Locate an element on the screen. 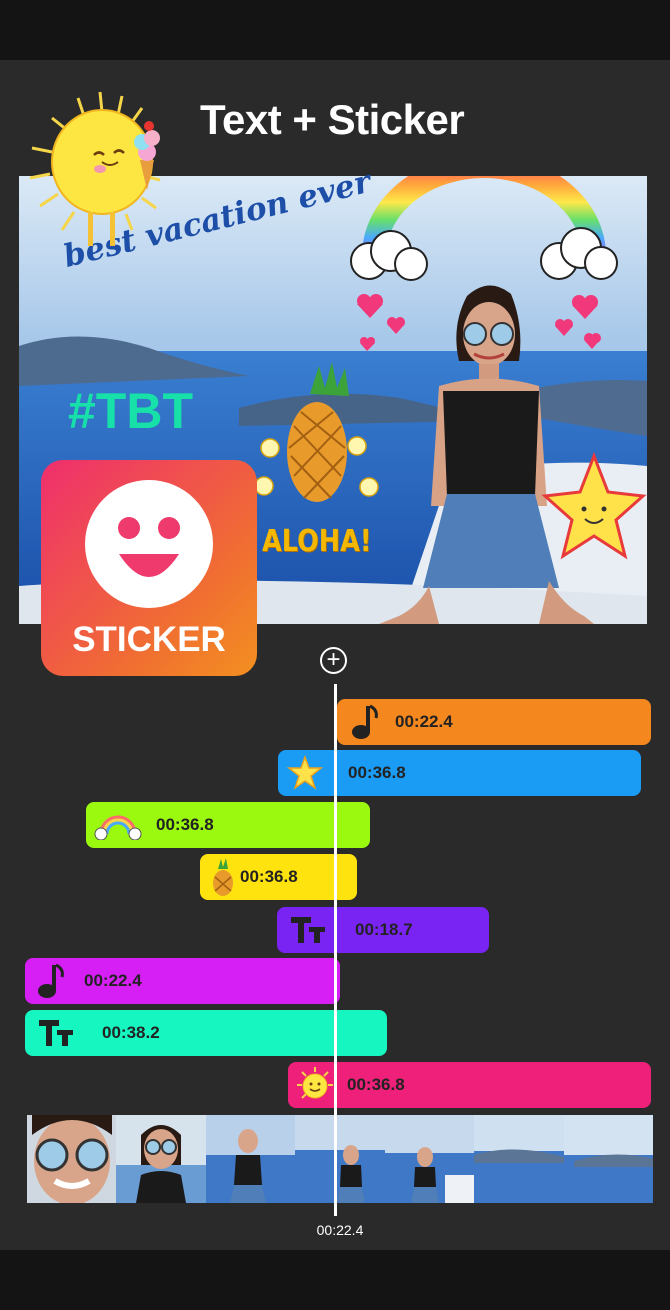  sticker-badge-label: STICKER is located at coordinates (149, 639).